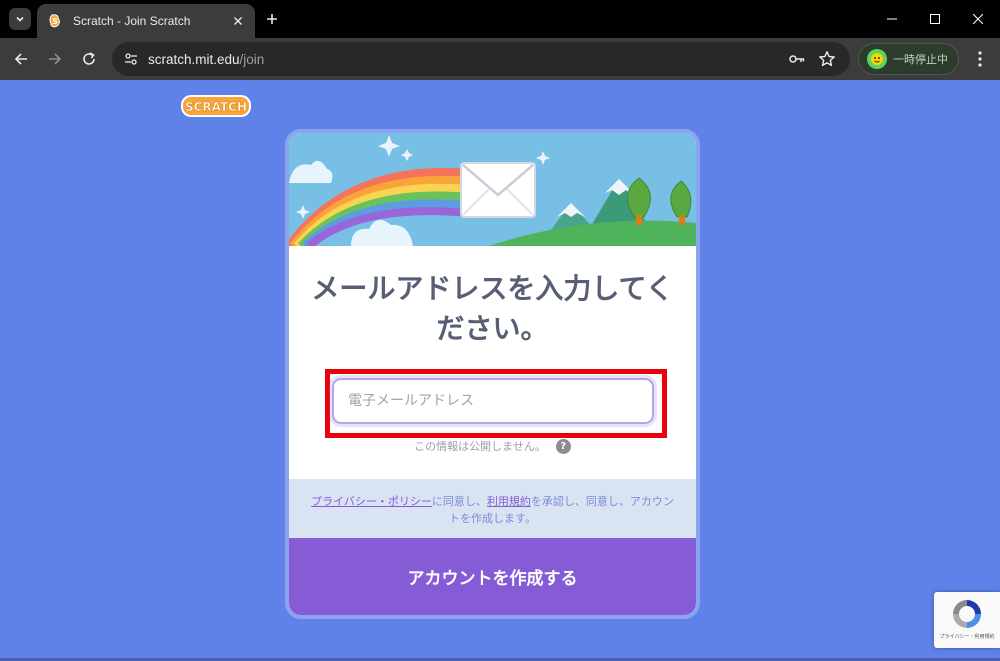  I want to click on url-text: scratch.mit.edu/join, so click(206, 59).